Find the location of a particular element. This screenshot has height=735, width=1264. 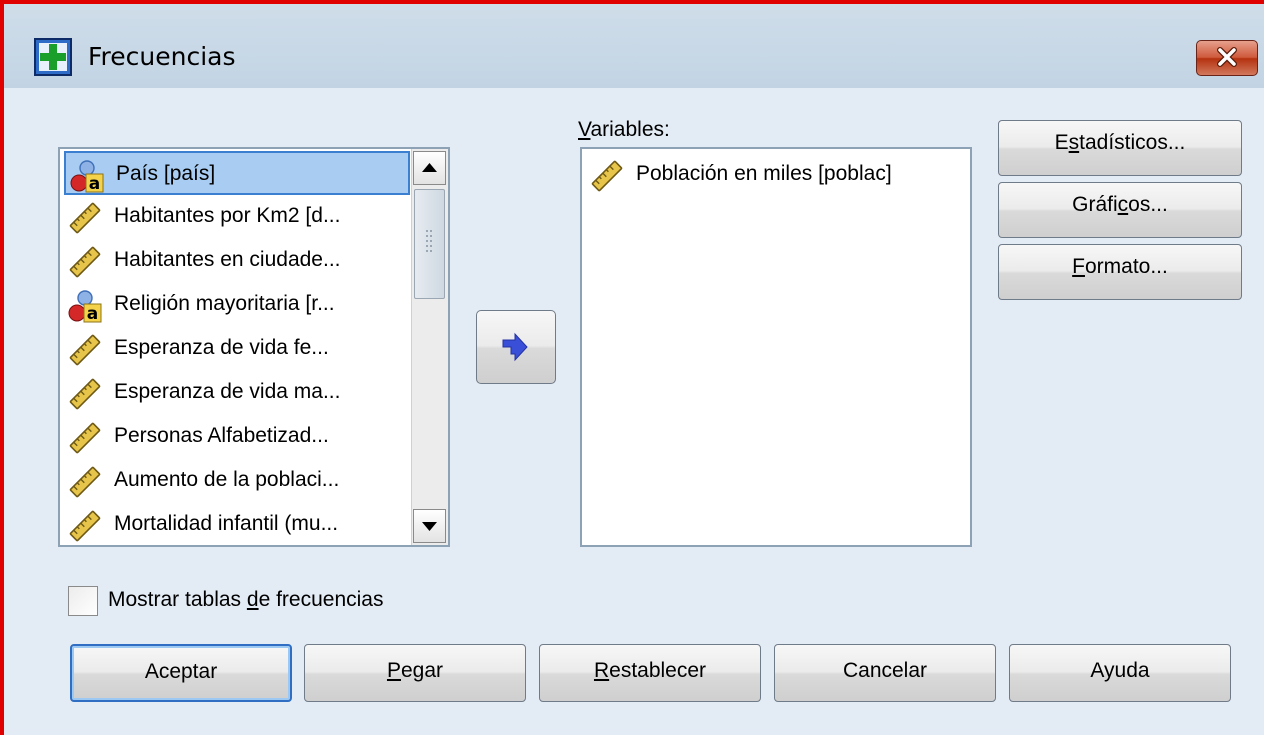

checkbox-label-part: e frecuencias is located at coordinates (321, 599).